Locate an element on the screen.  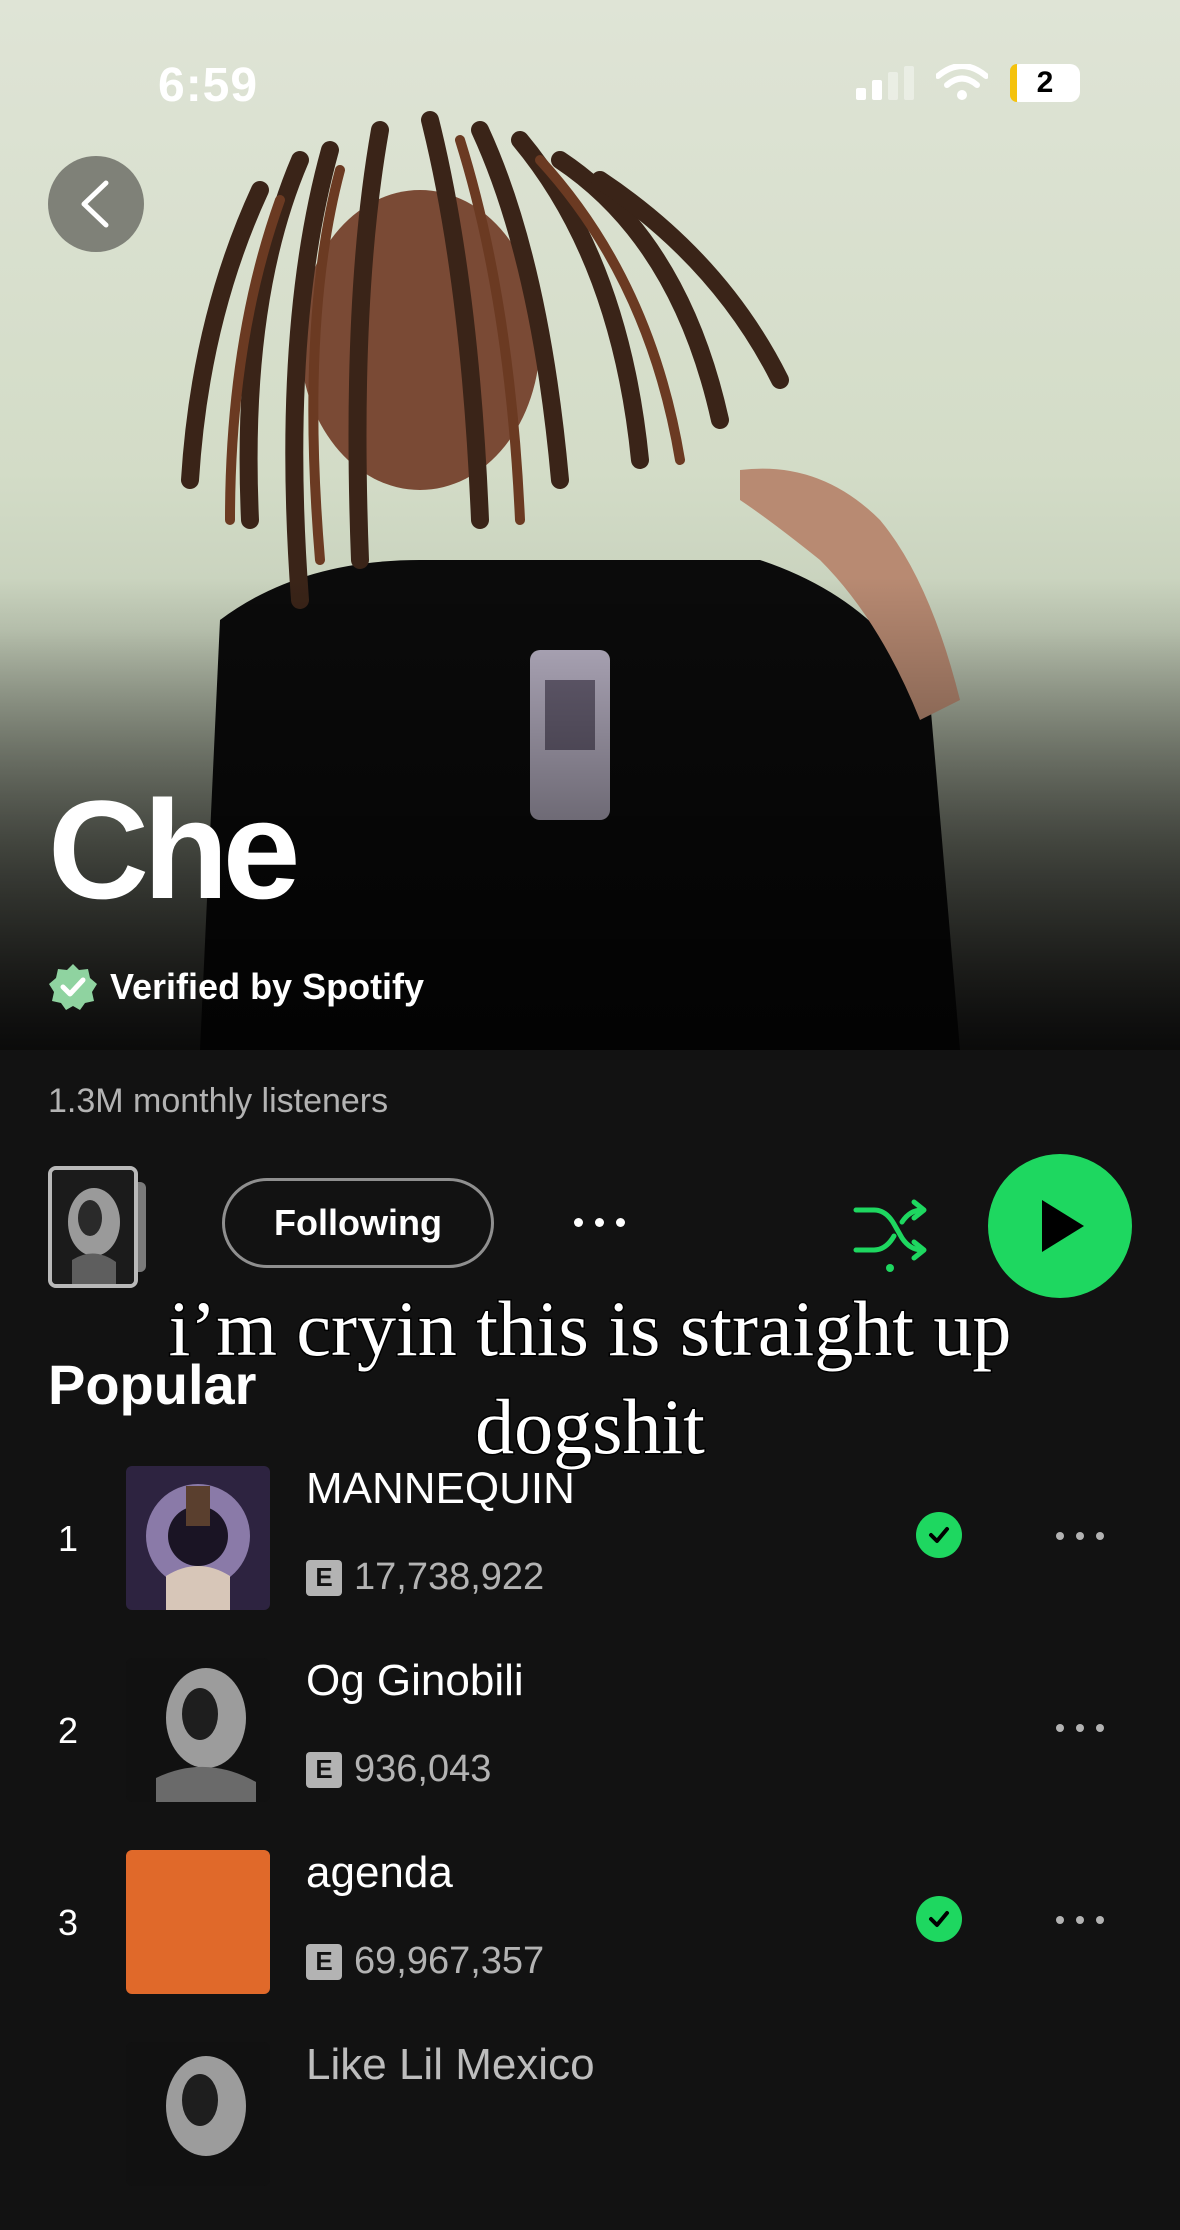
track-meta: E 17,738,922 is located at coordinates (425, 1577).